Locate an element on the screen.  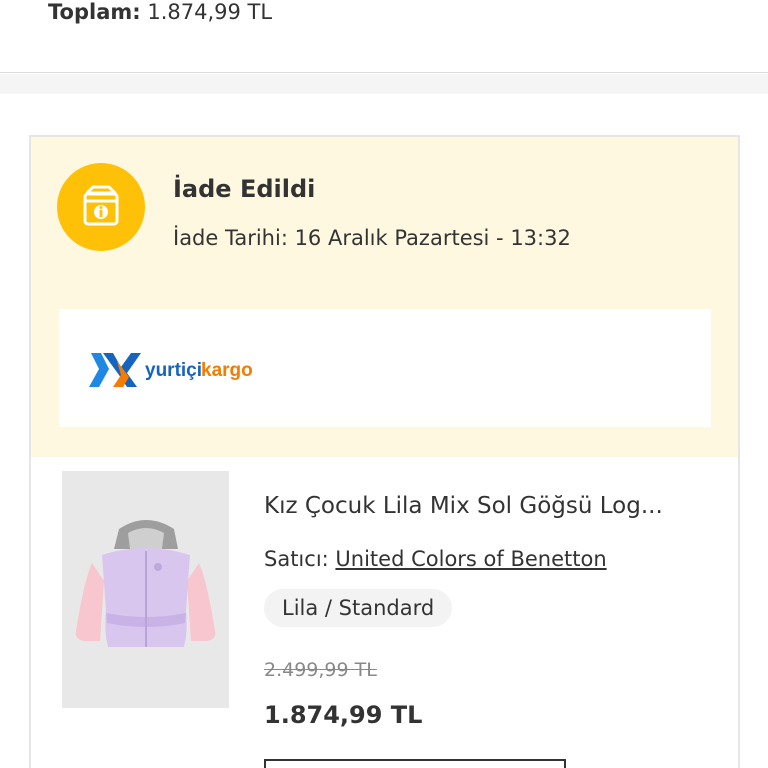
order-total: Toplam: 1.874,99 TL is located at coordinates (160, 14).